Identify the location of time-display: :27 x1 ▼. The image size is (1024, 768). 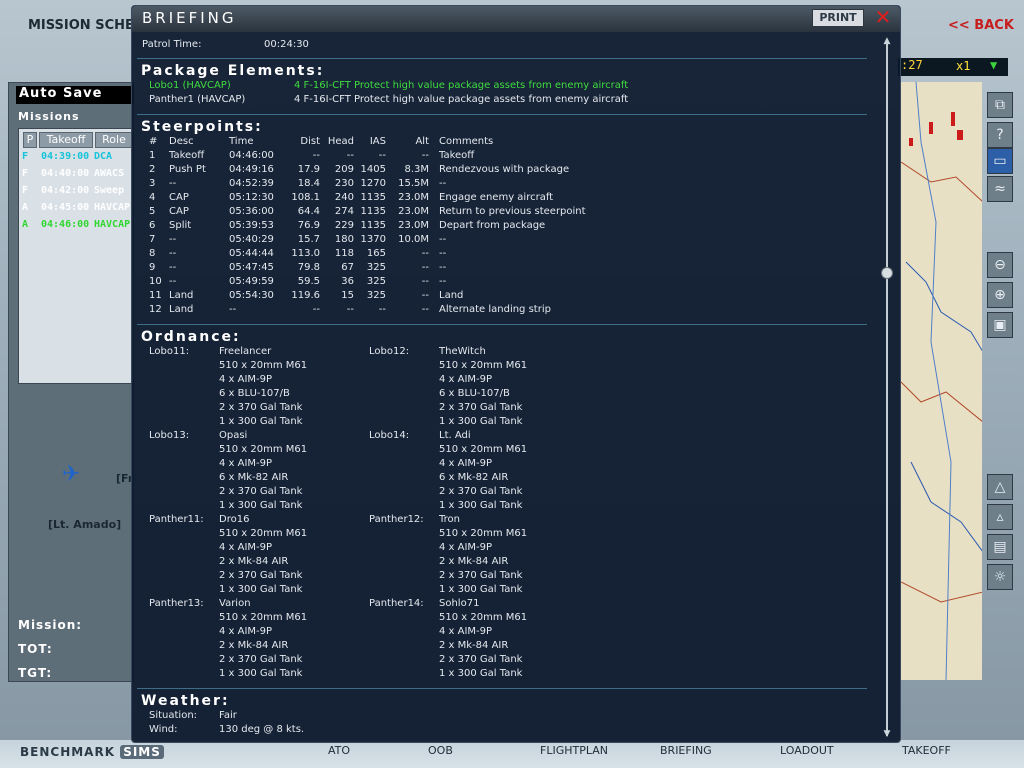
(953, 67).